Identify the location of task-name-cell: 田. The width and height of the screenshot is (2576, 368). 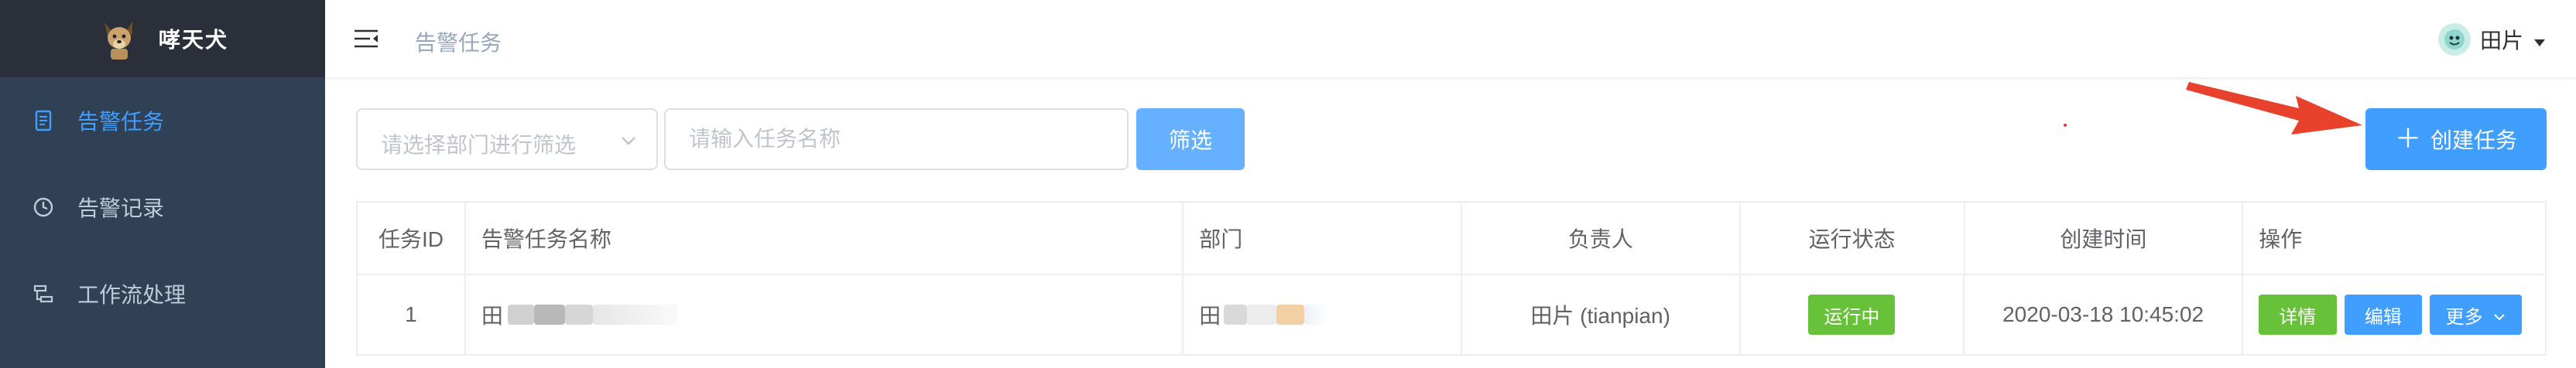
(825, 315).